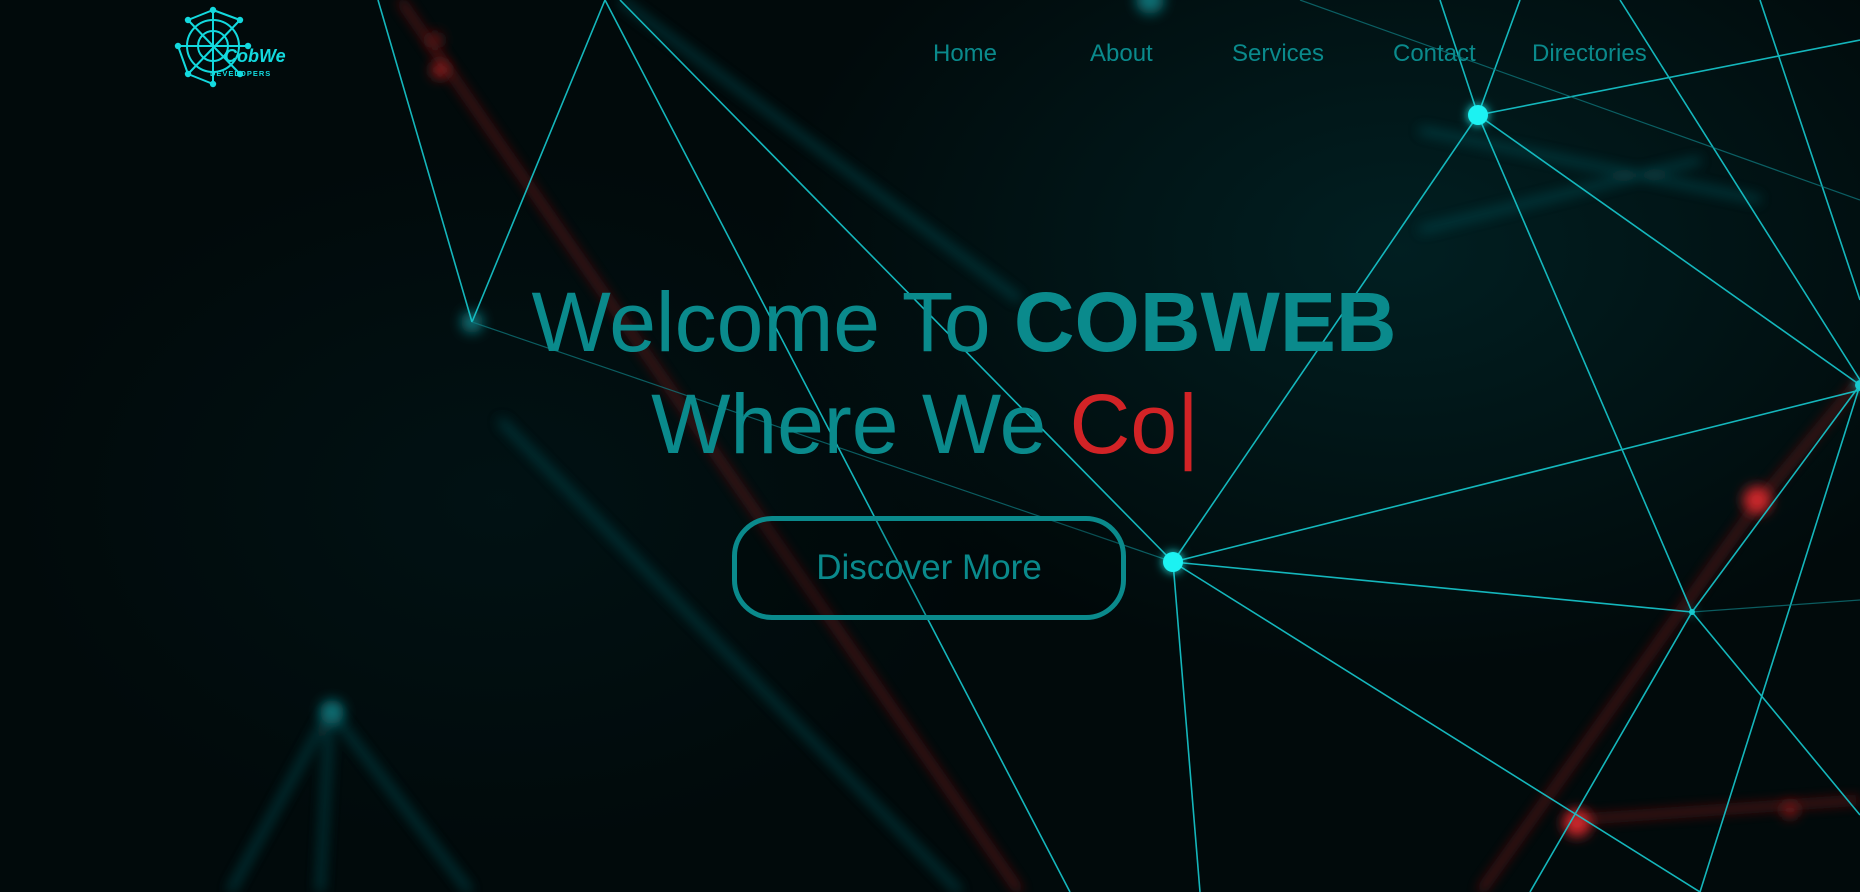  I want to click on hero-title-prefix: Welcome To, so click(772, 322).